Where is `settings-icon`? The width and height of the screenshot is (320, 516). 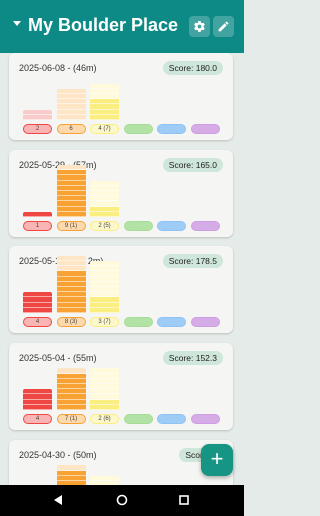 settings-icon is located at coordinates (199, 26).